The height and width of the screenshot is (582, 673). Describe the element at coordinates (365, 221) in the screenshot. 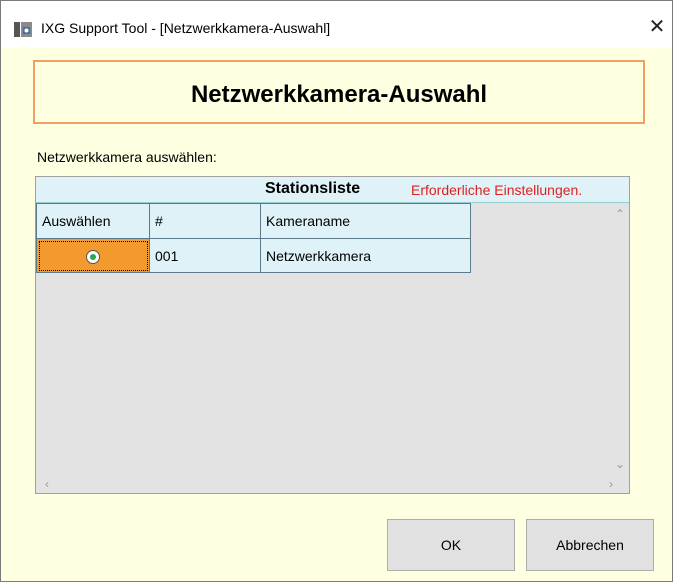

I see `column-header-camera-name: Kameraname` at that location.